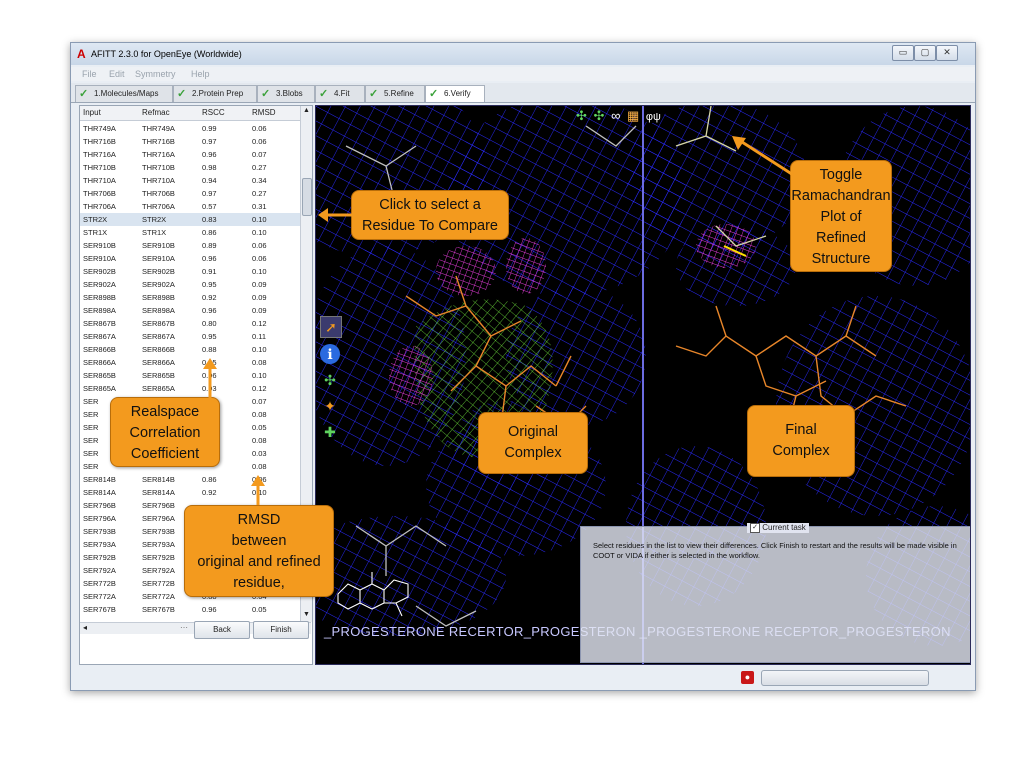 This screenshot has width=1024, height=768. What do you see at coordinates (190, 180) in the screenshot?
I see `table-row: THR710A THR710A 0.94 0.34` at bounding box center [190, 180].